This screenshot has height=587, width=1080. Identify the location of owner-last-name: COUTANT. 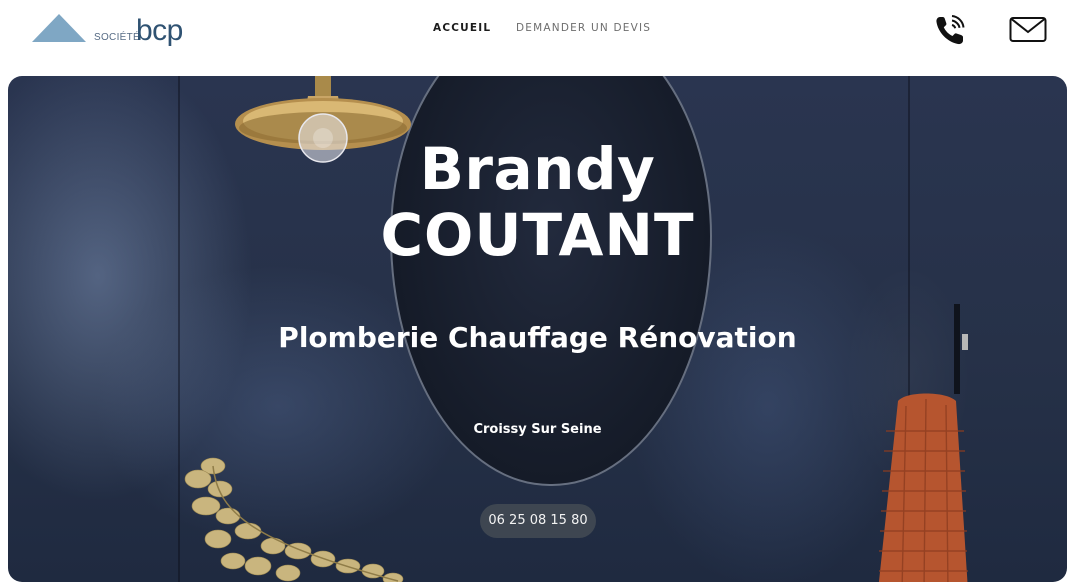
(537, 235).